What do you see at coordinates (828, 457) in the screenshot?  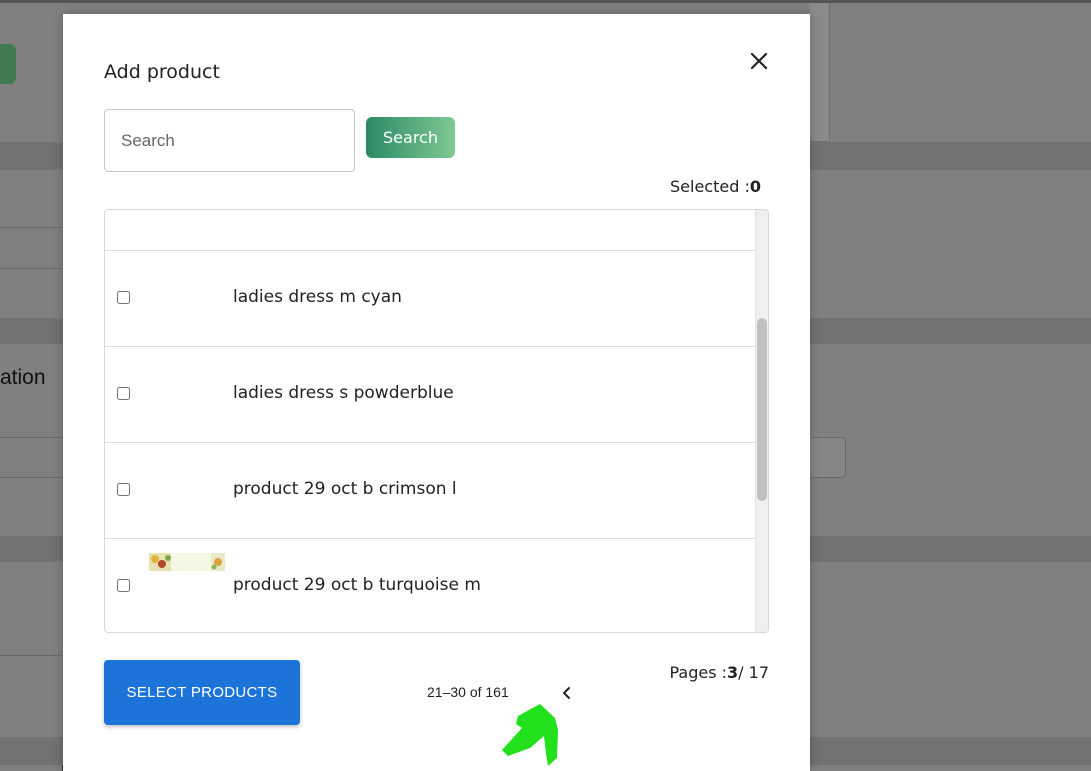 I see `background-input` at bounding box center [828, 457].